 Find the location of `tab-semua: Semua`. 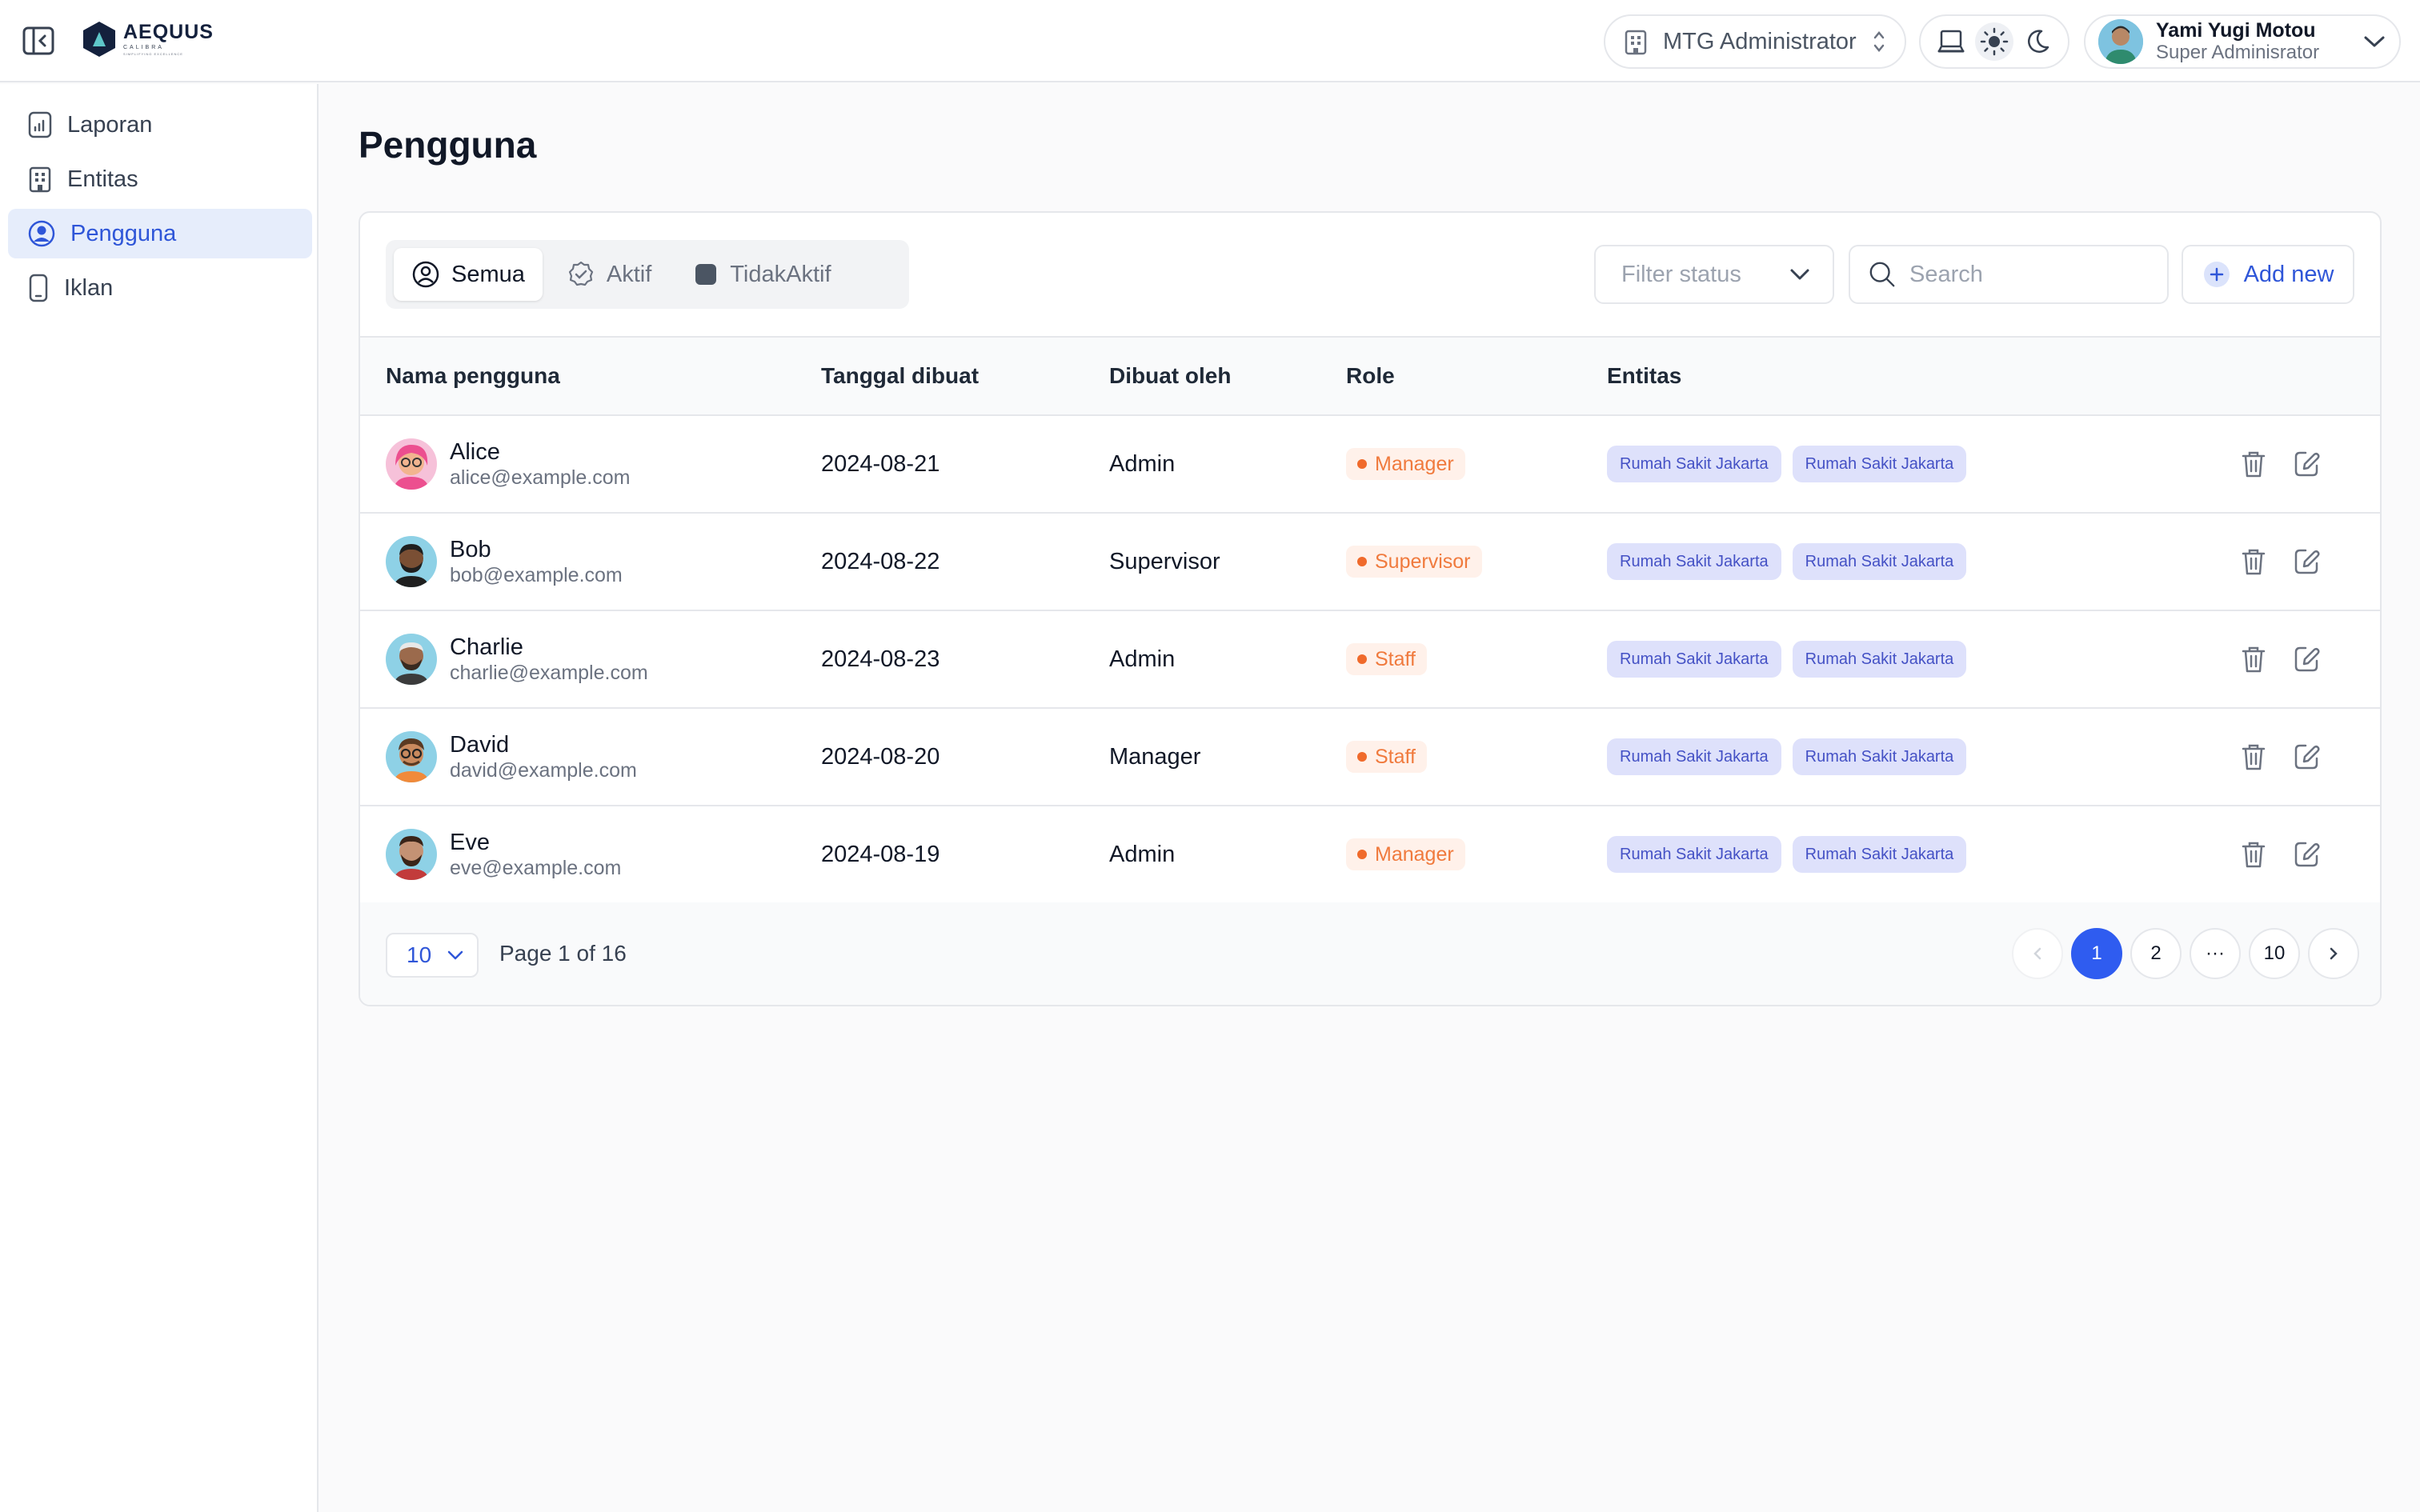

tab-semua: Semua is located at coordinates (468, 274).